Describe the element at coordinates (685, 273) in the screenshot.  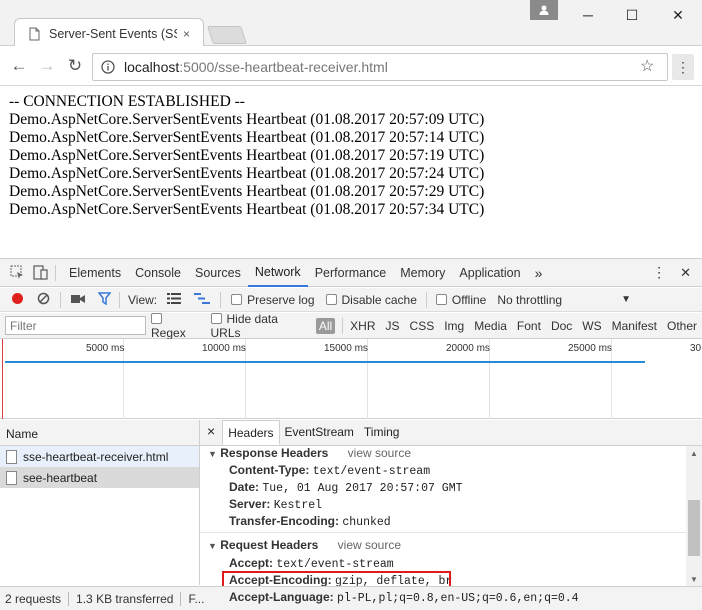
I see `devtools-close-icon: ✕` at that location.